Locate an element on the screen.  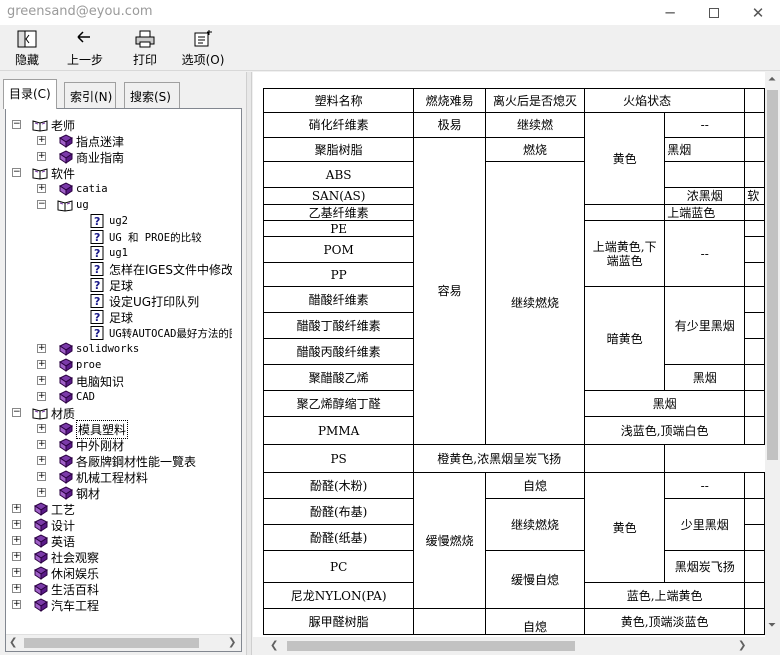
tree-item: + 英语 is located at coordinates (43, 541).